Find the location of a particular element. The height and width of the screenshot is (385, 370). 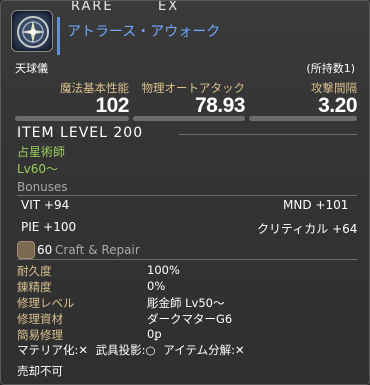

owned-count: (所持数1) is located at coordinates (330, 68).